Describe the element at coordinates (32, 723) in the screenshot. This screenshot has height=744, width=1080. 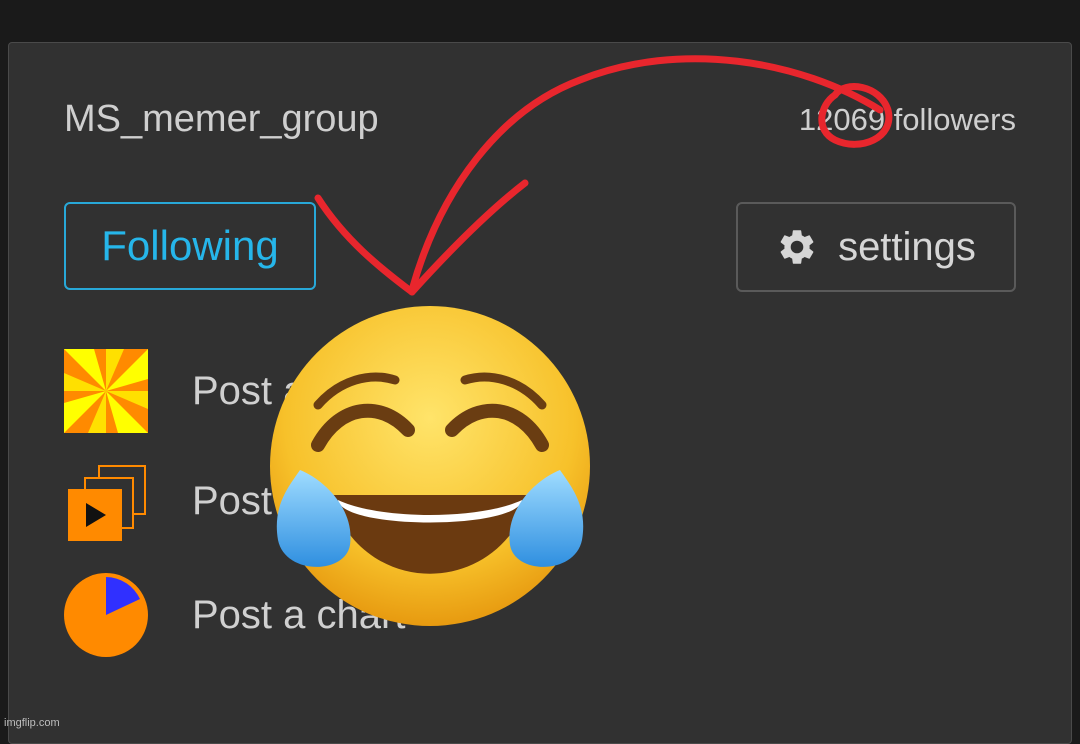
I see `imgflip-watermark: imgflip.com` at that location.